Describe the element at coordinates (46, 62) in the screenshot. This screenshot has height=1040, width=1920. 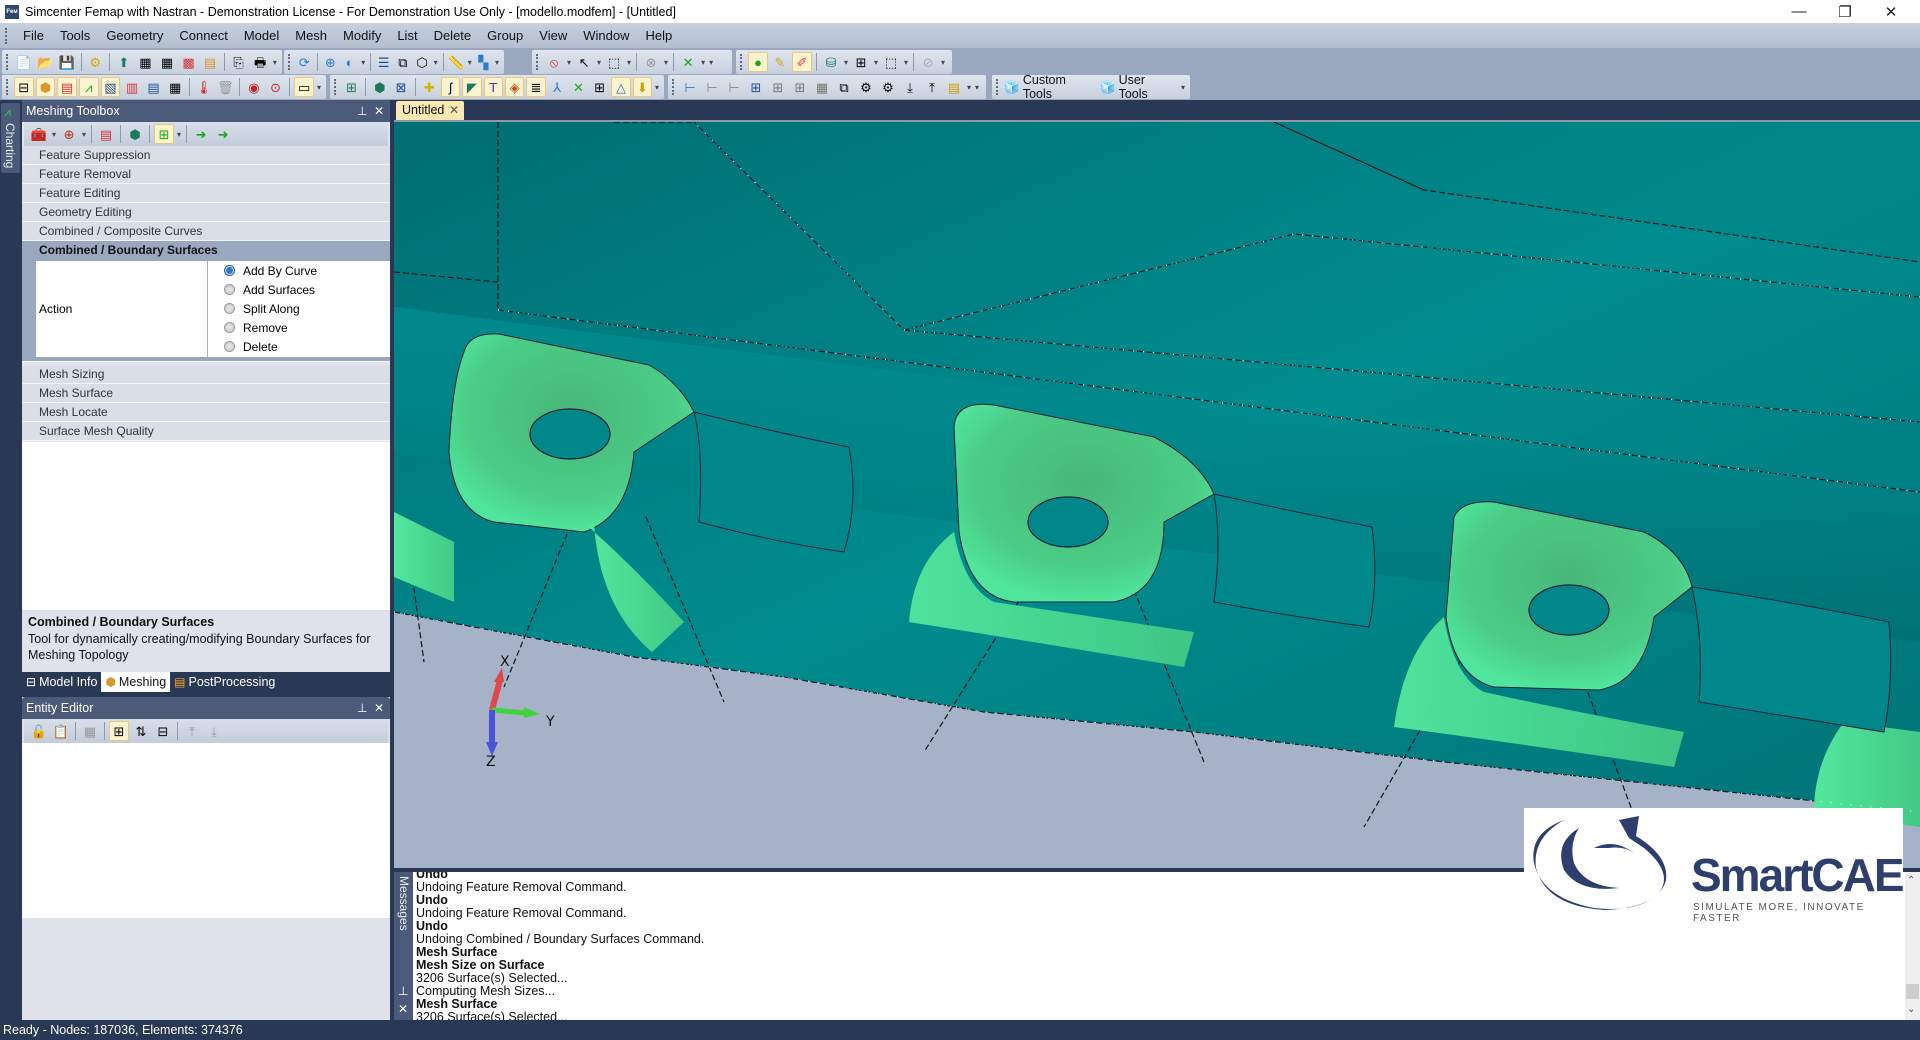
I see `open-folder-icon: 📂` at that location.